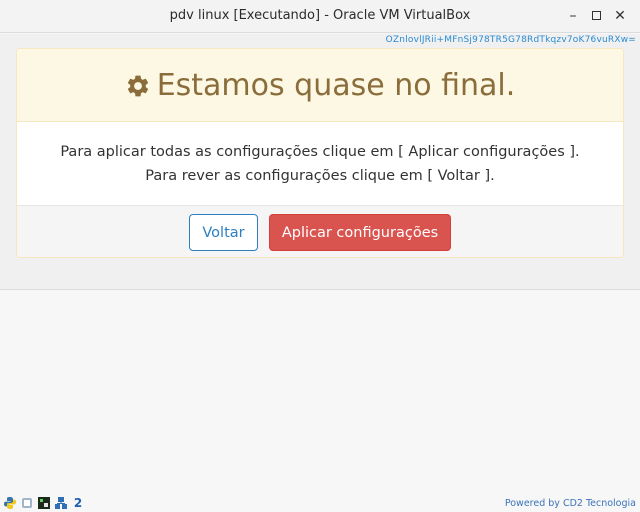  Describe the element at coordinates (620, 16) in the screenshot. I see `close-icon: ✕` at that location.